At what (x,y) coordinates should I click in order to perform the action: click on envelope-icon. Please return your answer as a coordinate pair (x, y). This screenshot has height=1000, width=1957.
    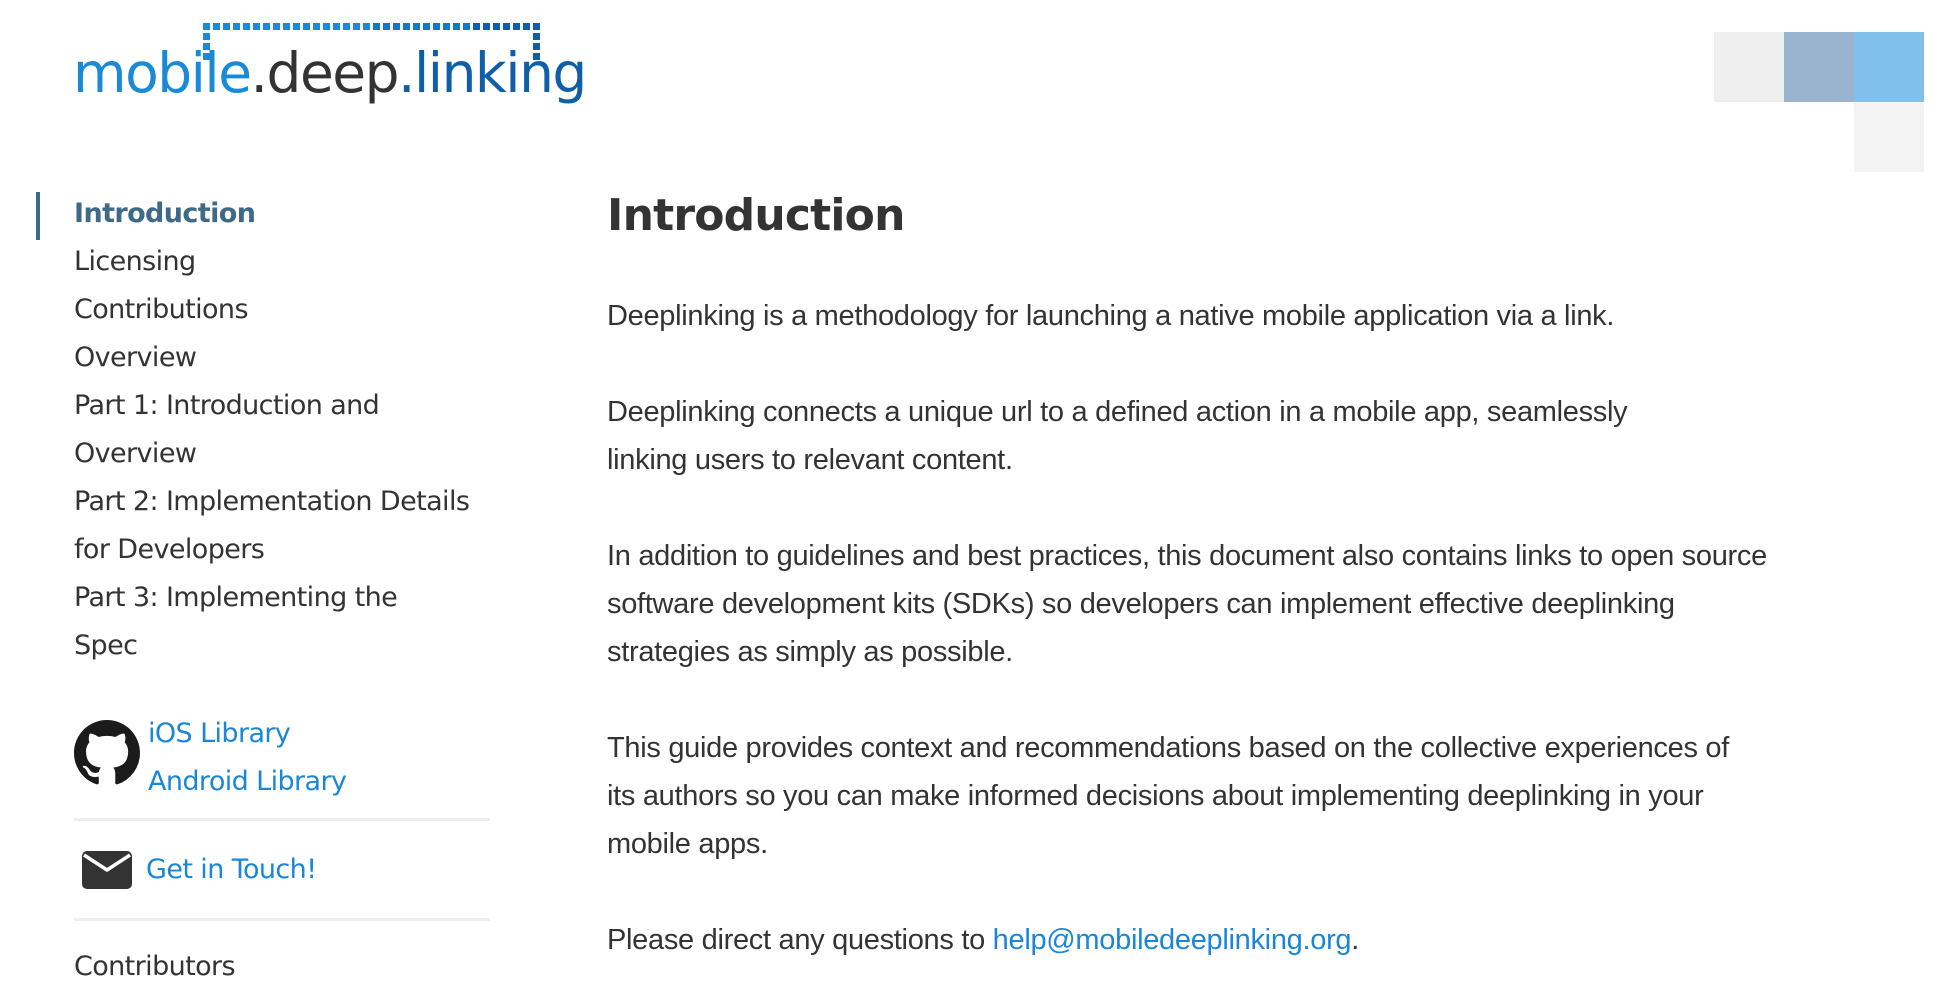
    Looking at the image, I should click on (107, 870).